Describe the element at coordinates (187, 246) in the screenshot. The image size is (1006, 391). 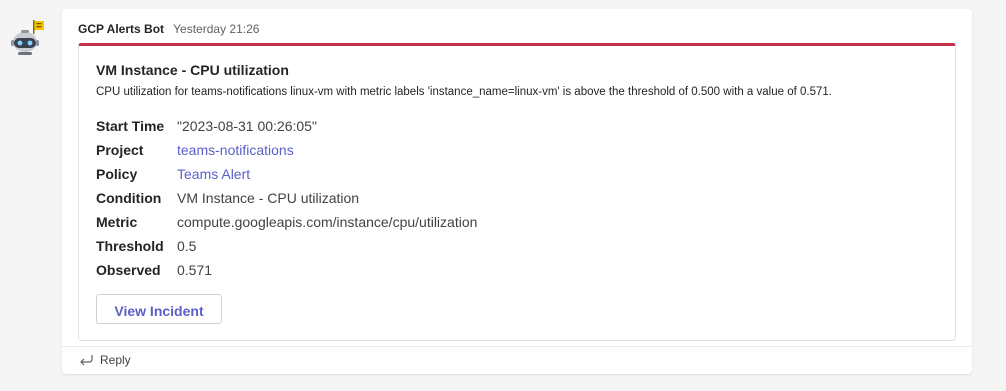
I see `fact-value: 0.5` at that location.